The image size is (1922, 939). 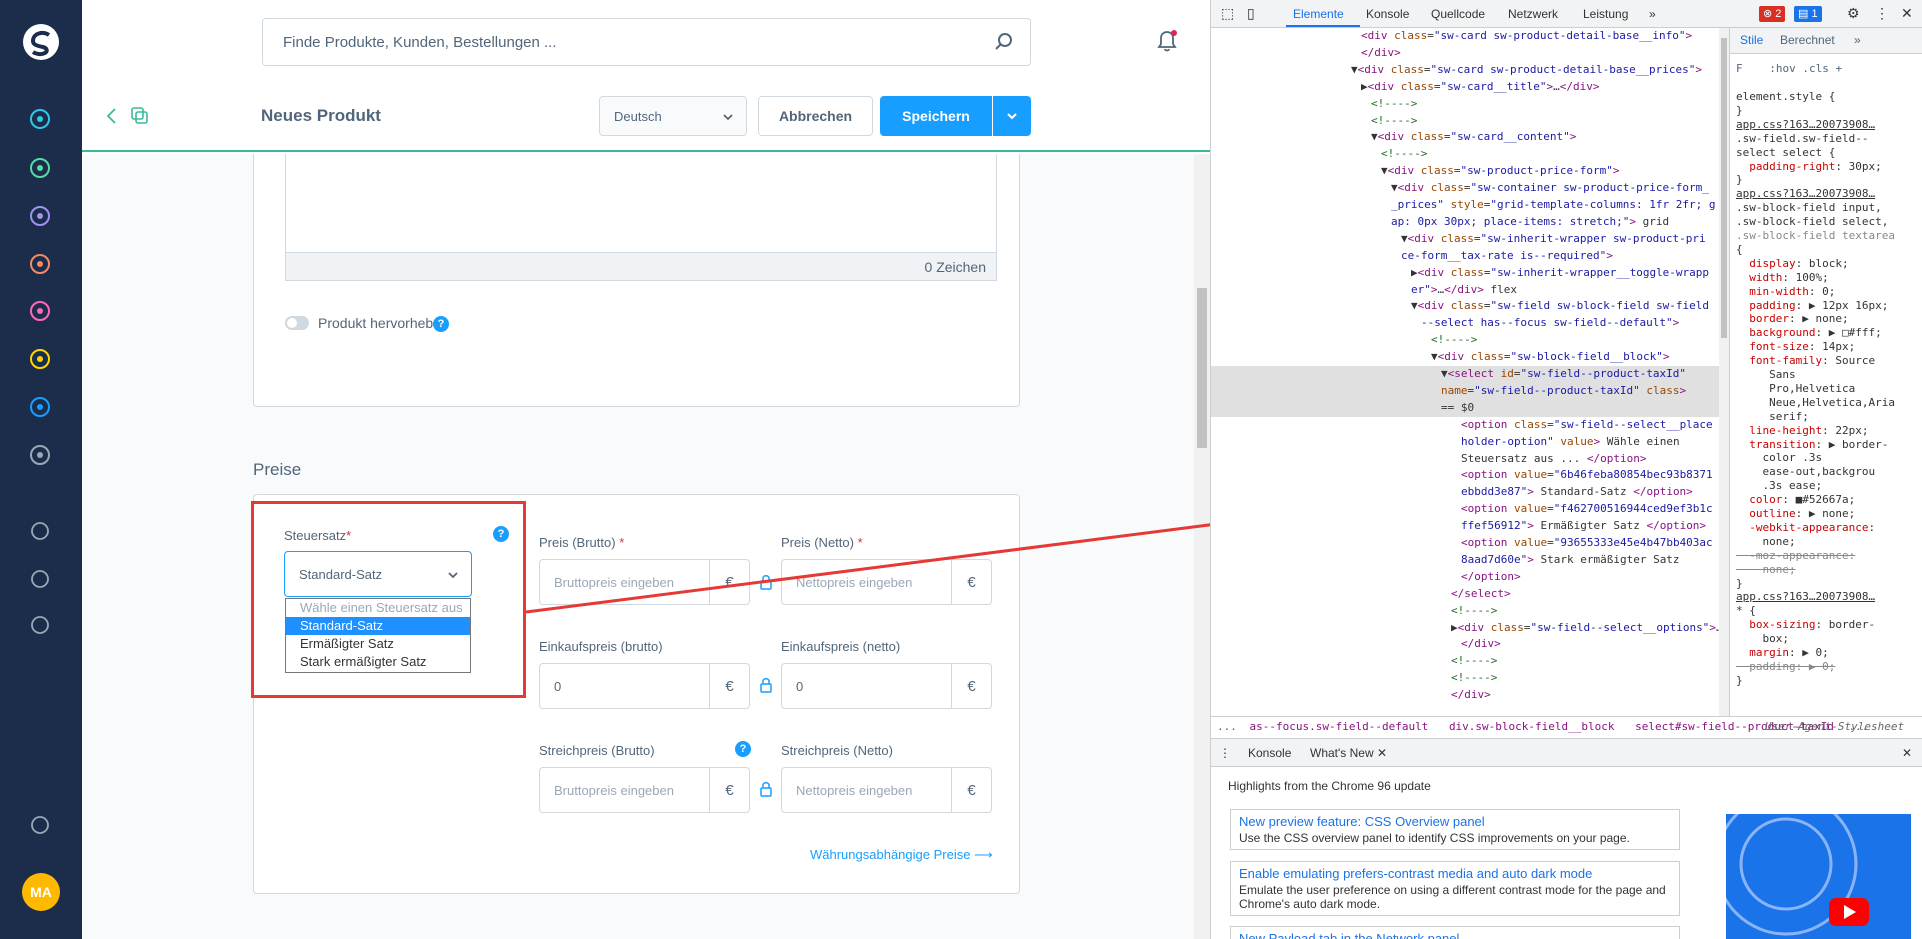 I want to click on shopware-logo, so click(x=41, y=42).